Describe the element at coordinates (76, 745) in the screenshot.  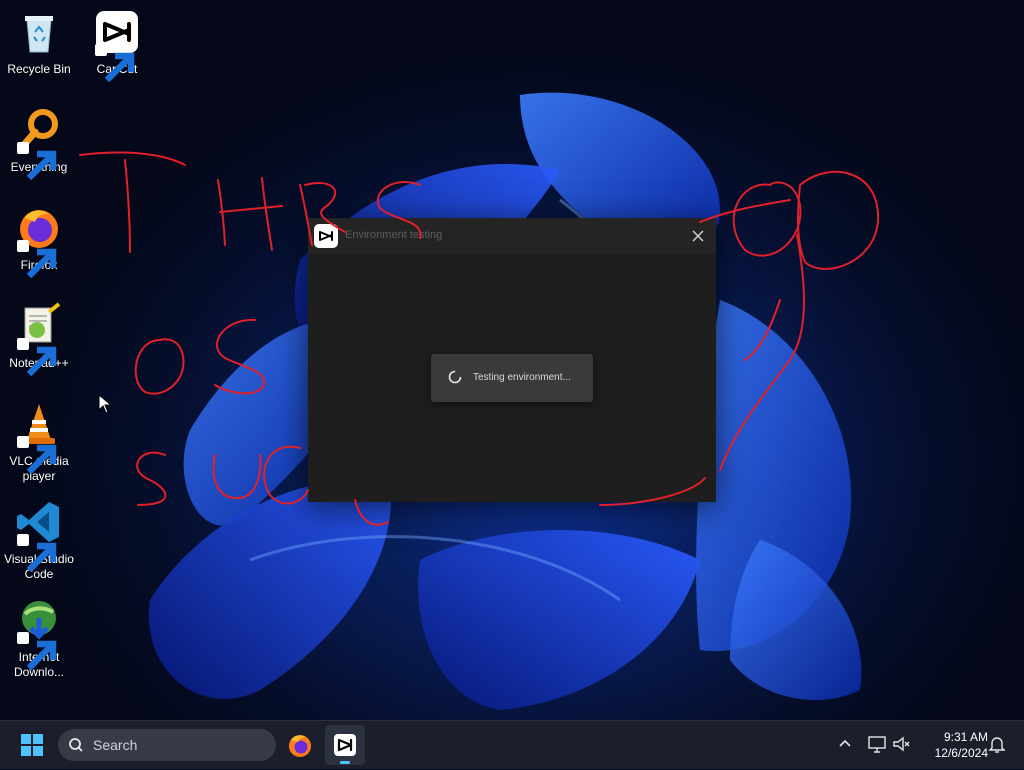
I see `search-icon` at that location.